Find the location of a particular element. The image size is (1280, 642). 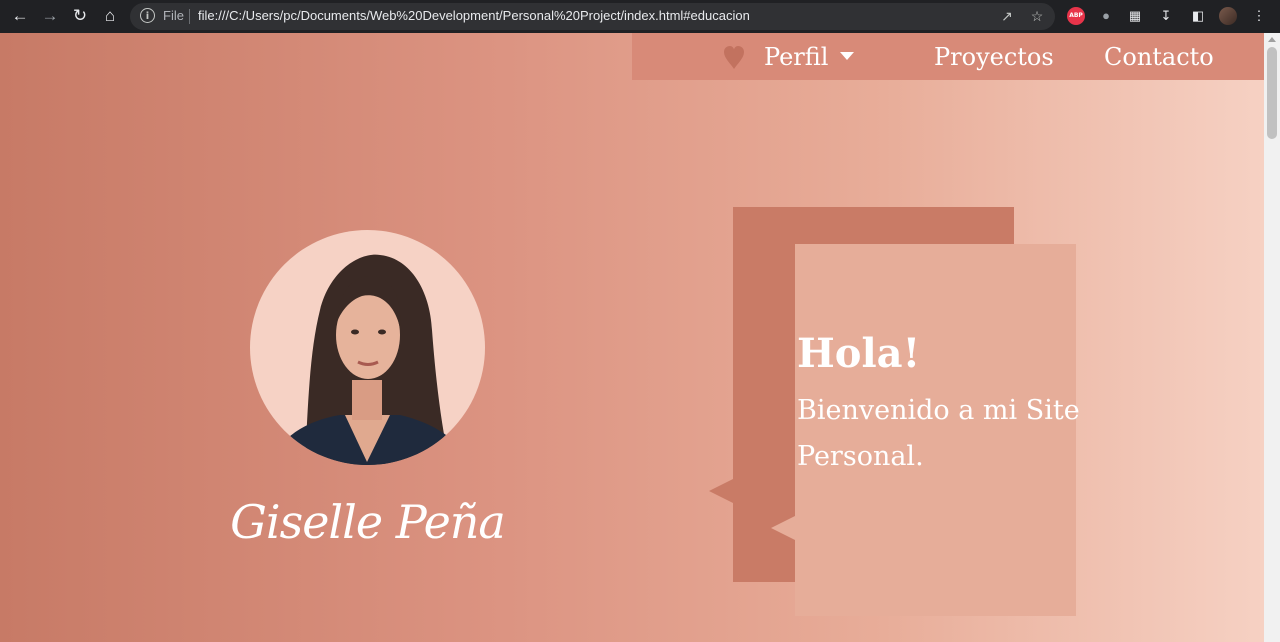

scrollbar is located at coordinates (1272, 337).